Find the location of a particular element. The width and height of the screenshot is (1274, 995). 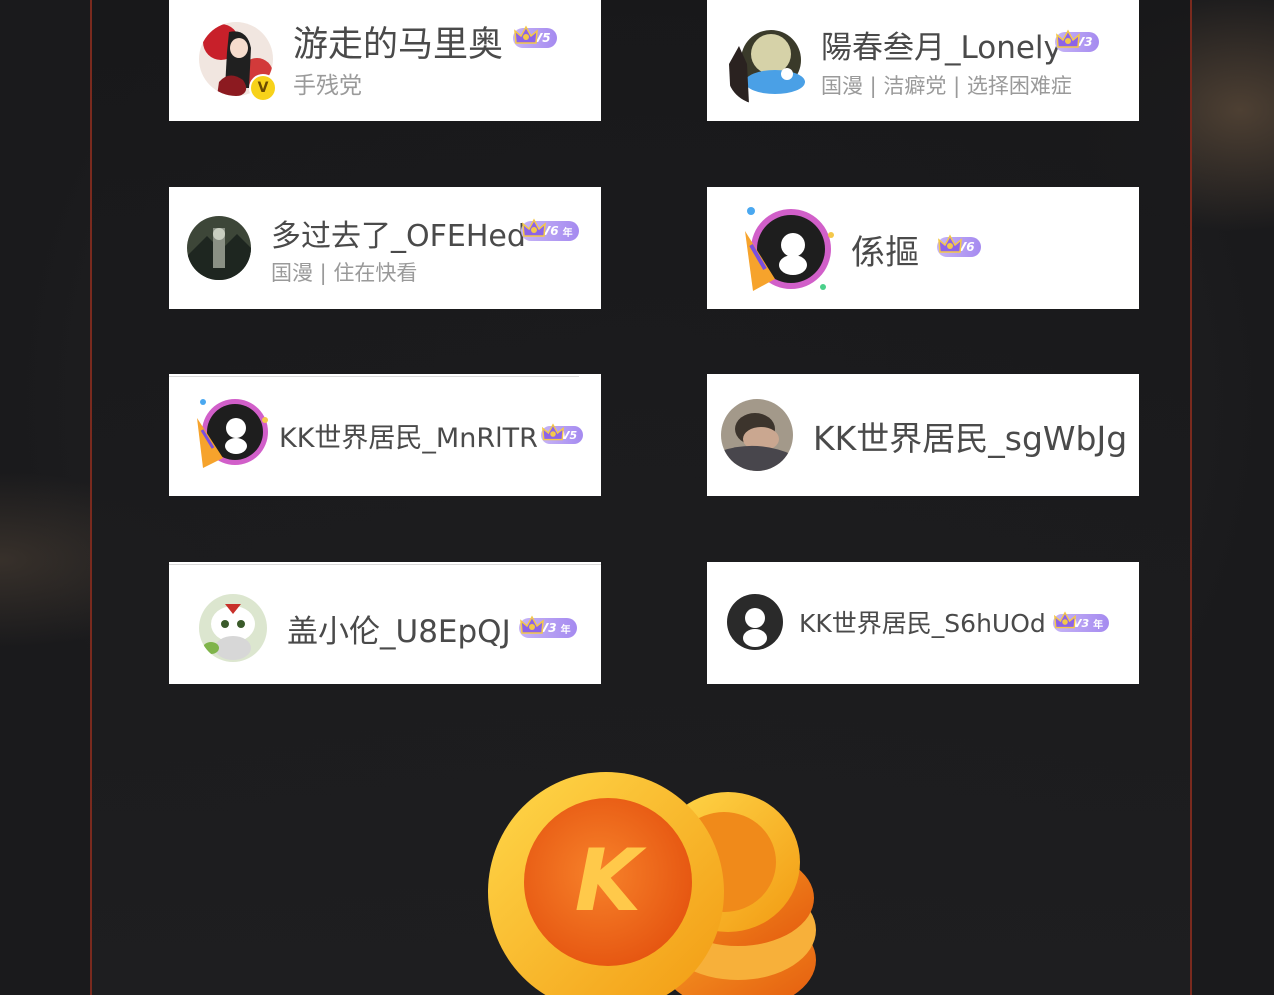

kk-coin-icon: K is located at coordinates (653, 877).